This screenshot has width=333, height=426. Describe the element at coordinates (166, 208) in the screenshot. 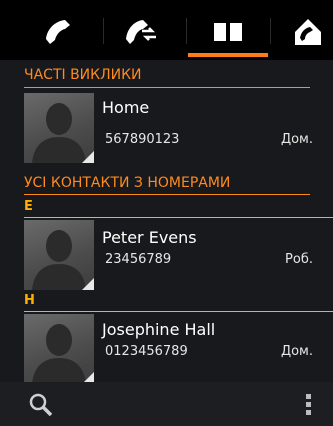

I see `letter-header-e: E` at that location.